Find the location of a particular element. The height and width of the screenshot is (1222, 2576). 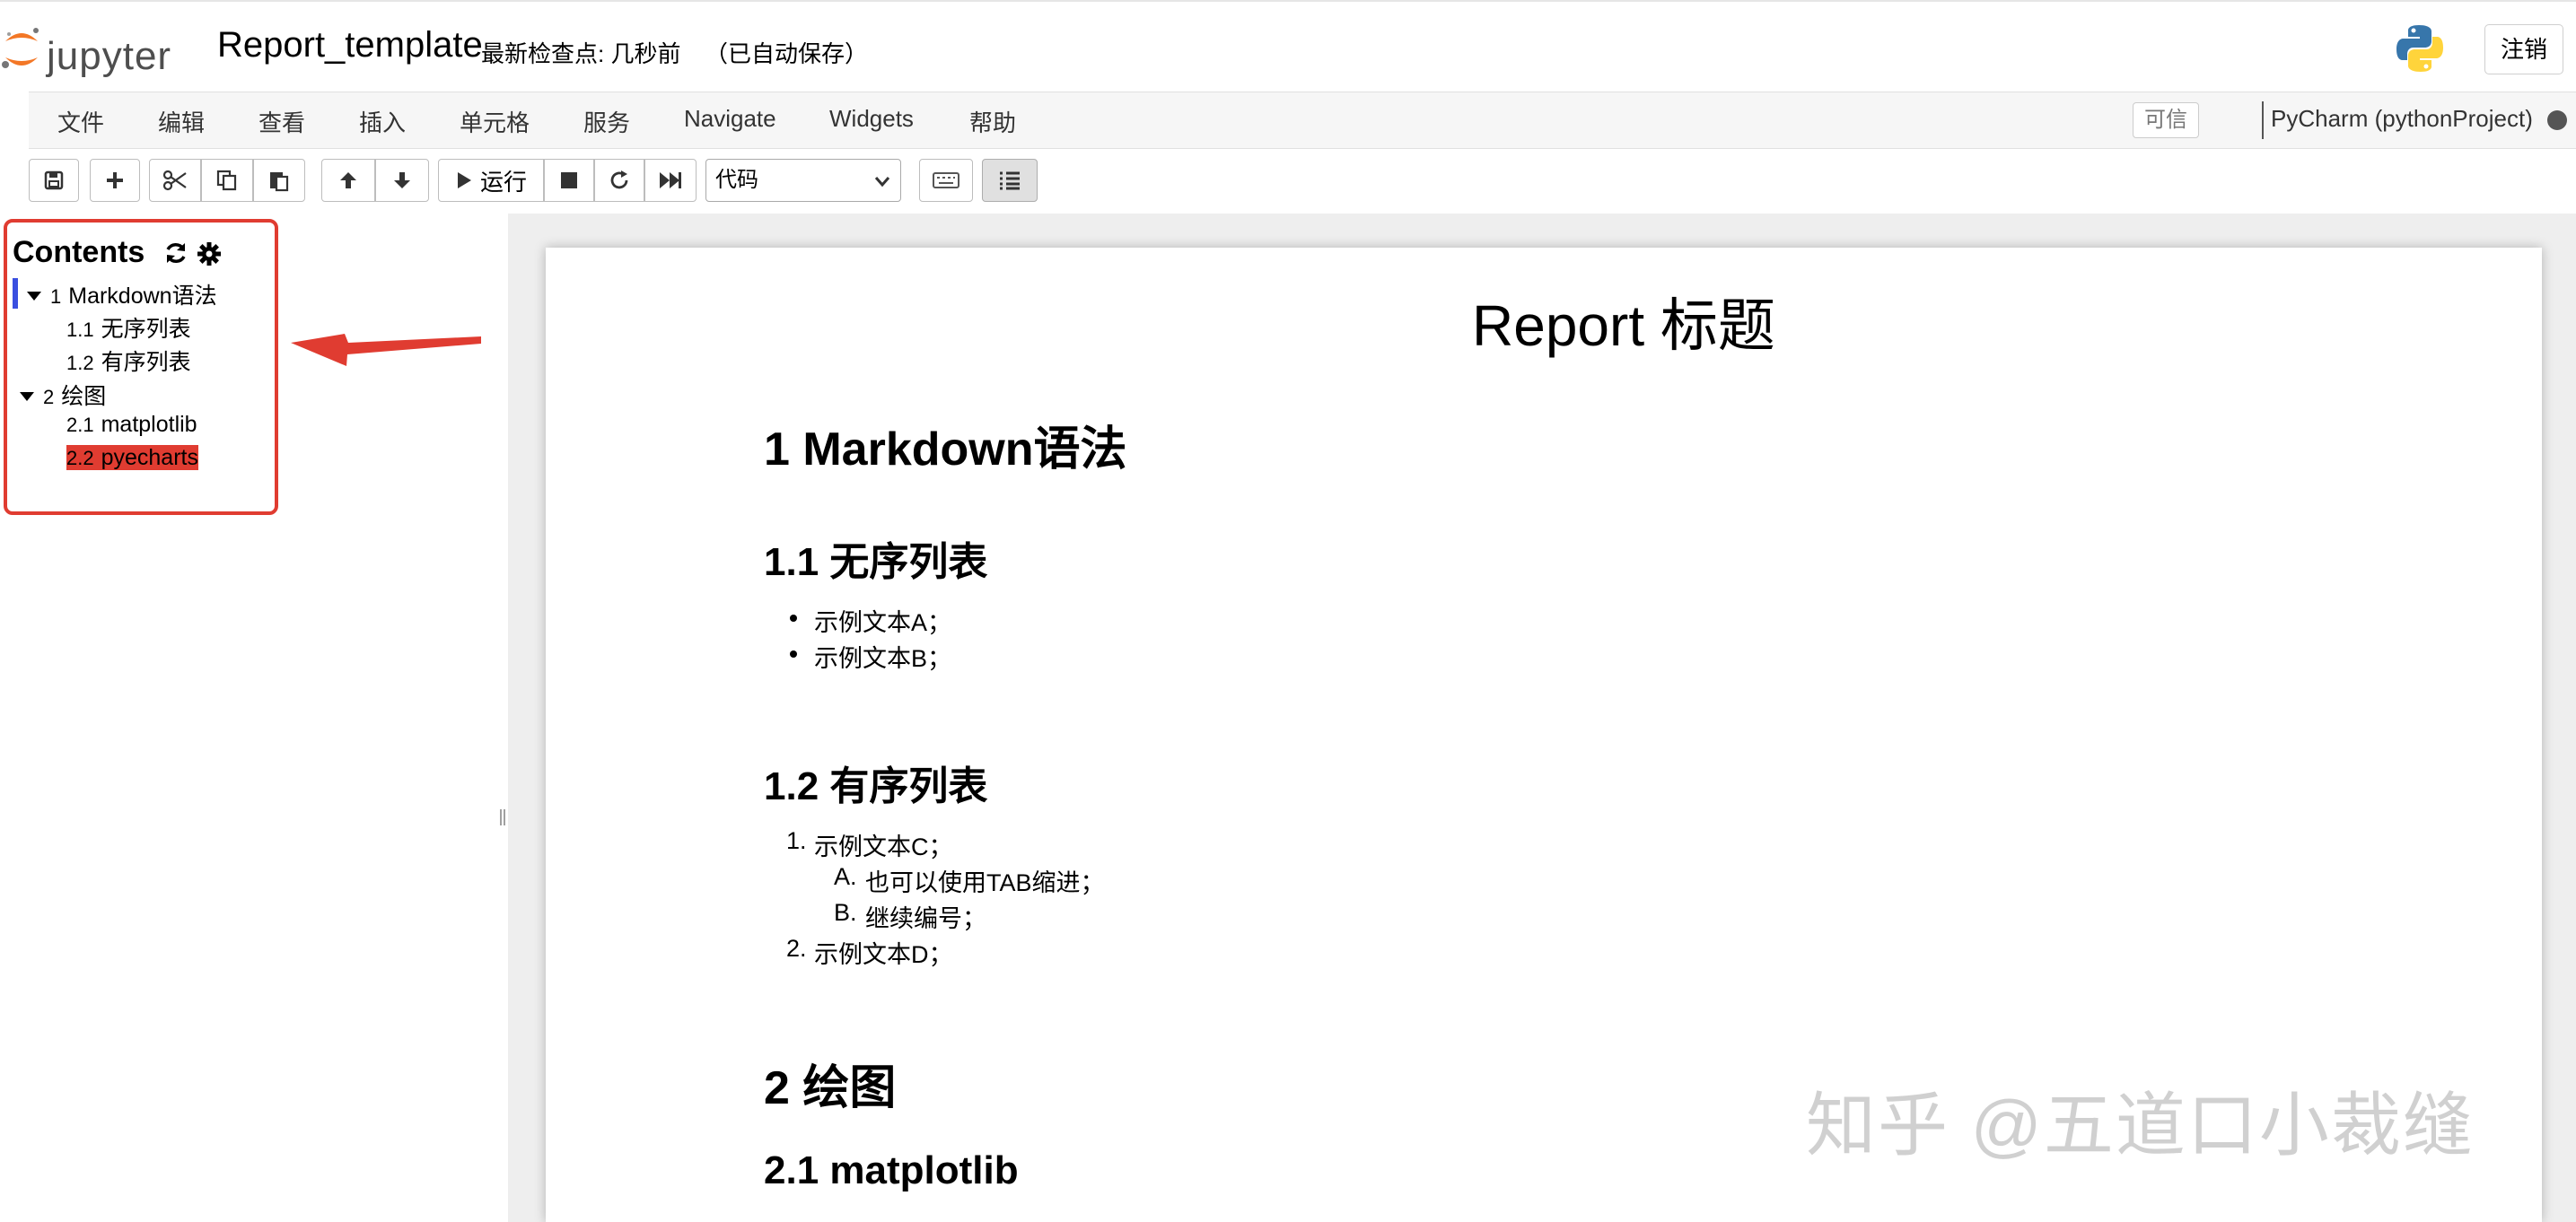

list-marker: 2. is located at coordinates (796, 948).